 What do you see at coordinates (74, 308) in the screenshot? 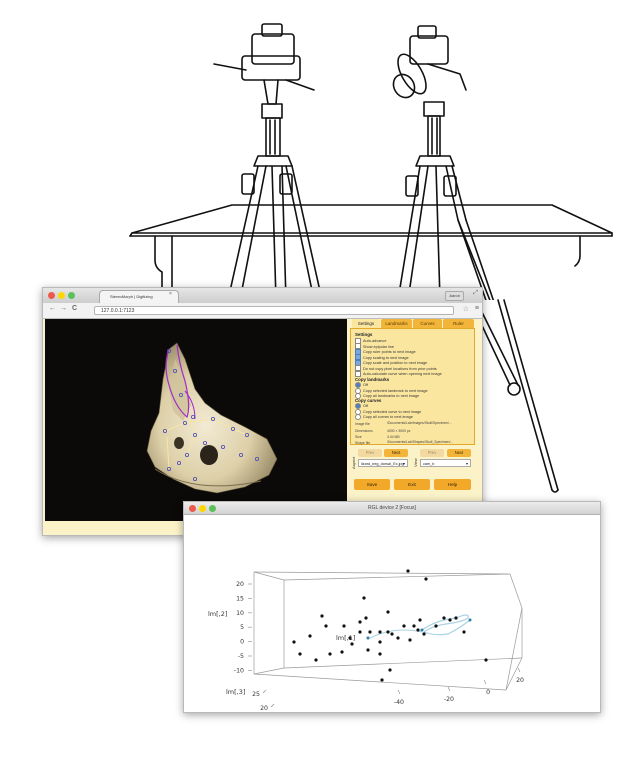
I see `reload-icon: C` at bounding box center [74, 308].